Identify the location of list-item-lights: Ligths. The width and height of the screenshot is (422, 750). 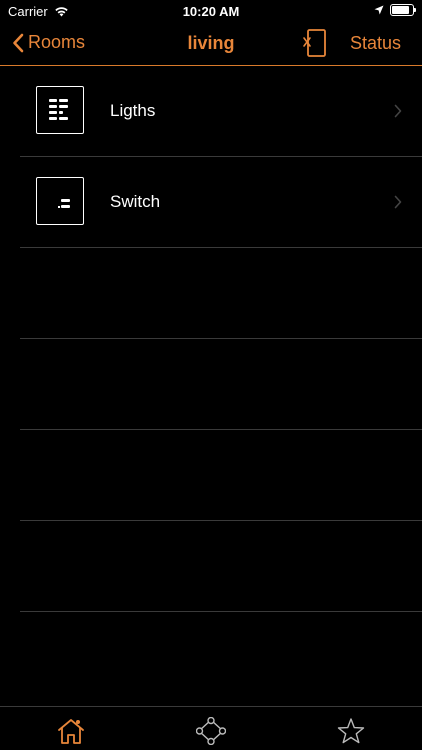
(221, 111).